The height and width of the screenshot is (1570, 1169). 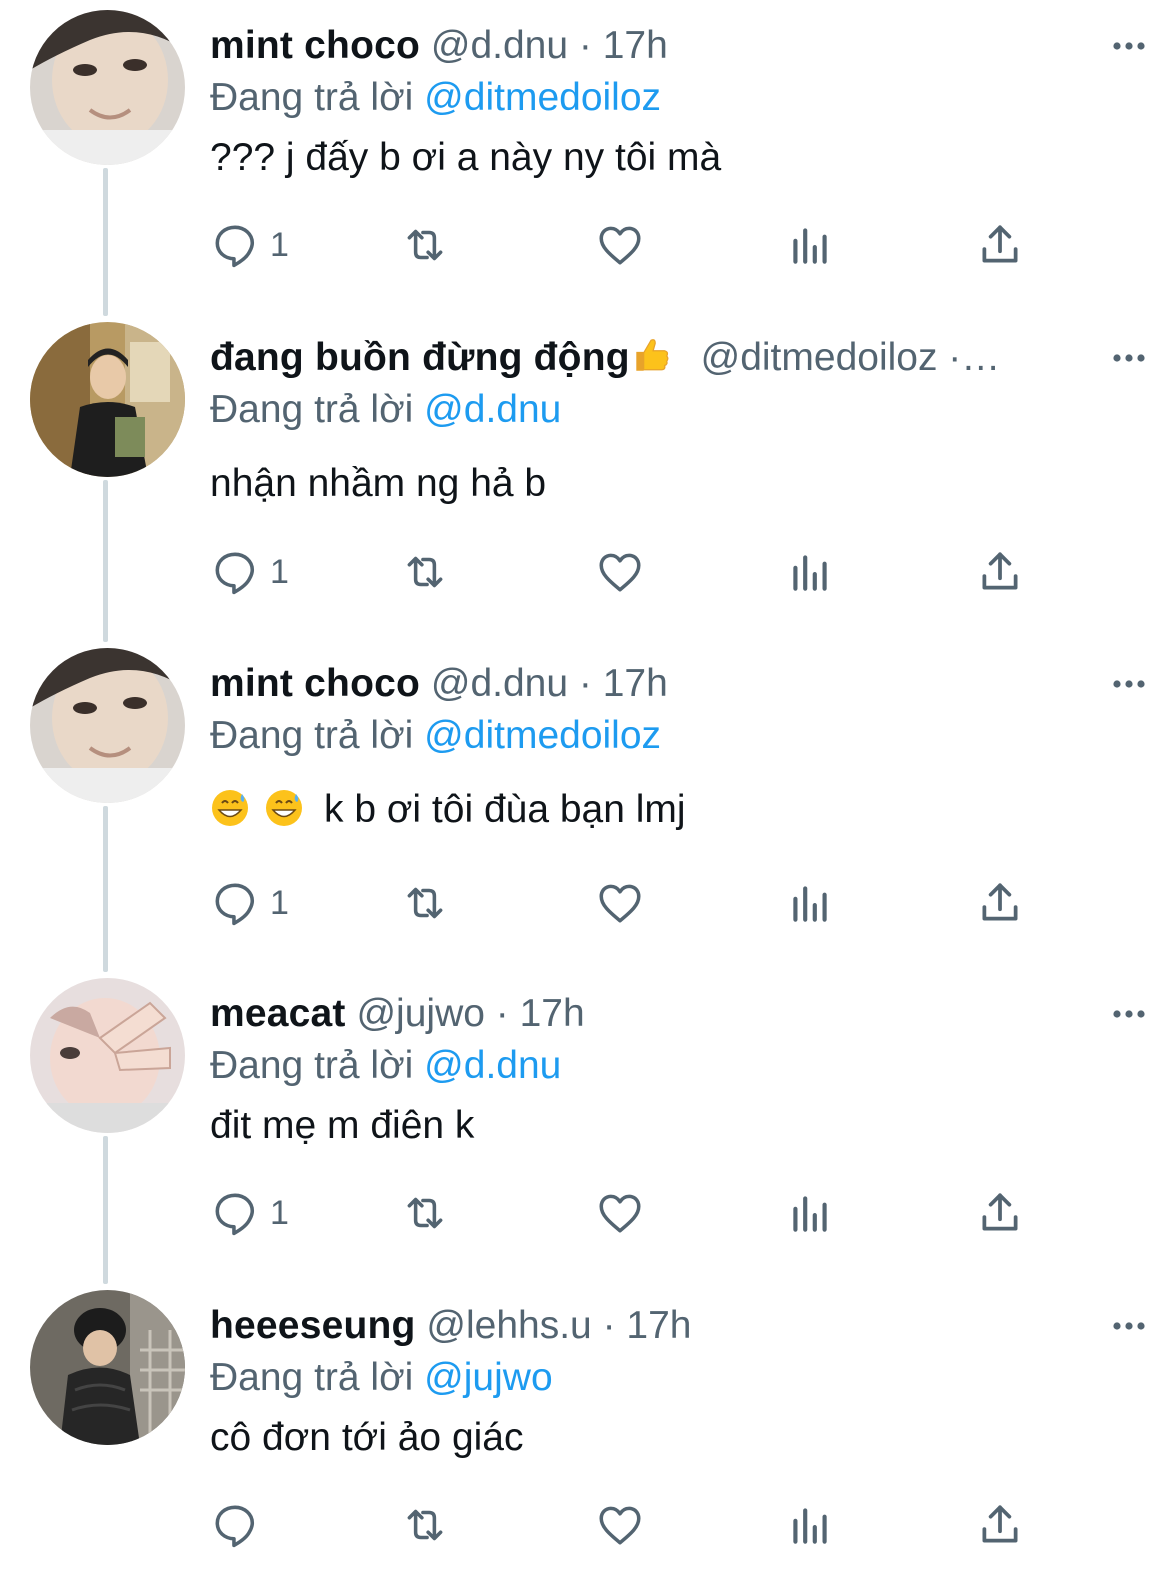 I want to click on reply-button, so click(x=240, y=1525).